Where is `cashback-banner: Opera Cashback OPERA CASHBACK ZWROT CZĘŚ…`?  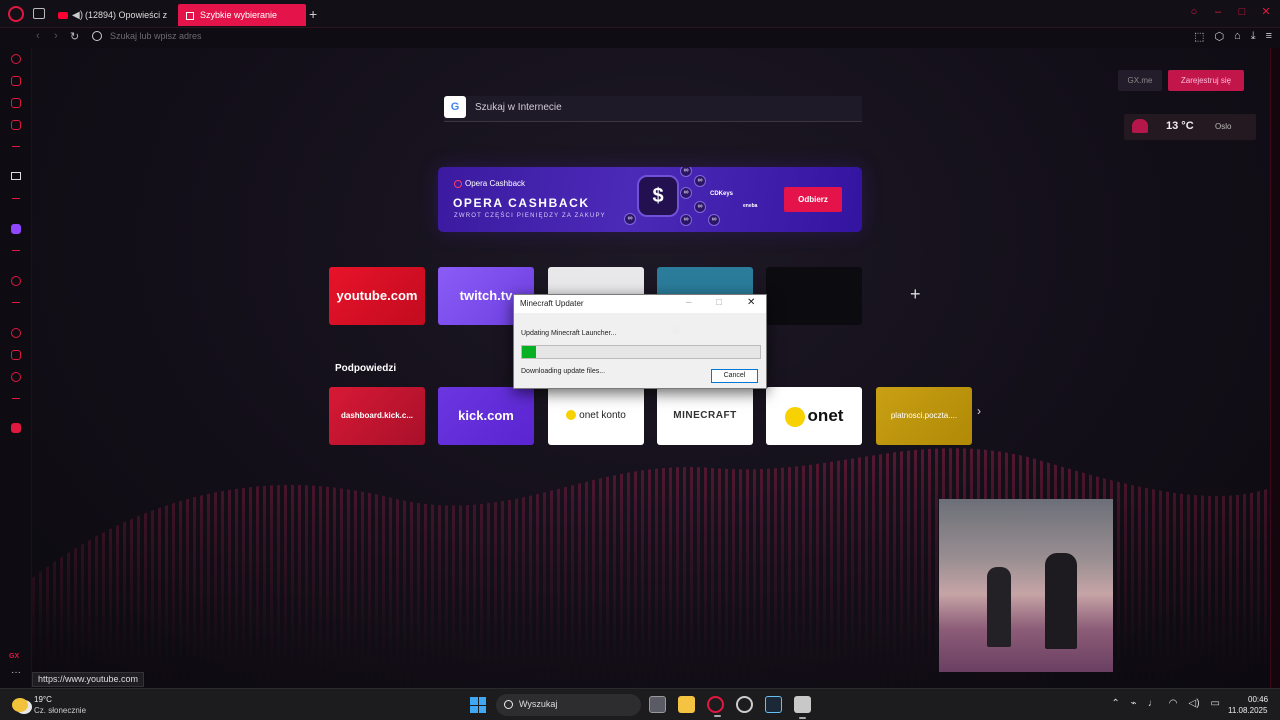 cashback-banner: Opera Cashback OPERA CASHBACK ZWROT CZĘŚ… is located at coordinates (650, 199).